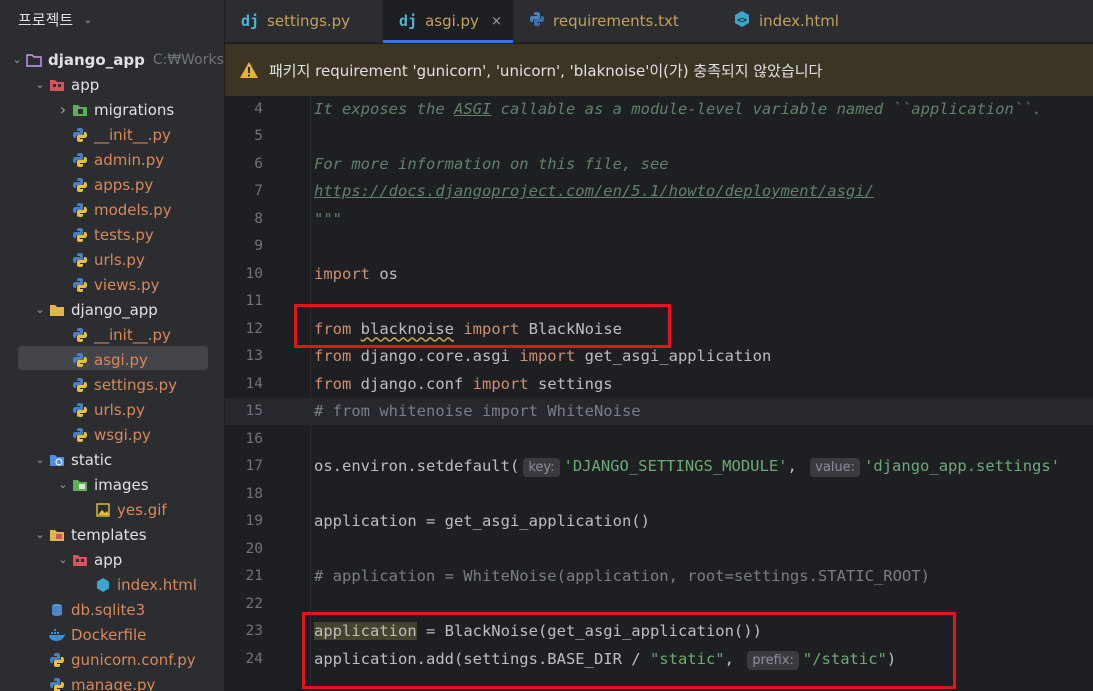 The width and height of the screenshot is (1093, 691). I want to click on code-token: It exposes the, so click(384, 108).